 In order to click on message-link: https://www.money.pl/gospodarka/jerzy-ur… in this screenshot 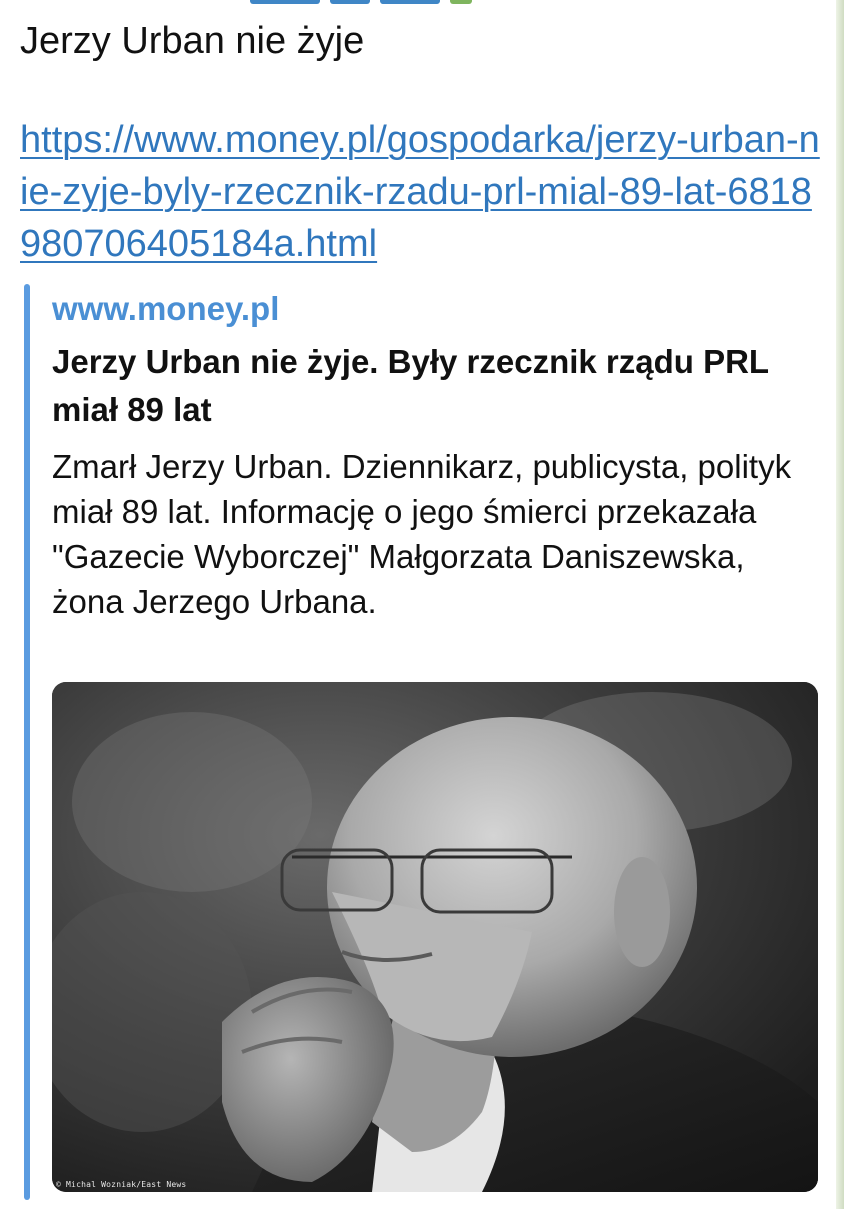, I will do `click(420, 192)`.